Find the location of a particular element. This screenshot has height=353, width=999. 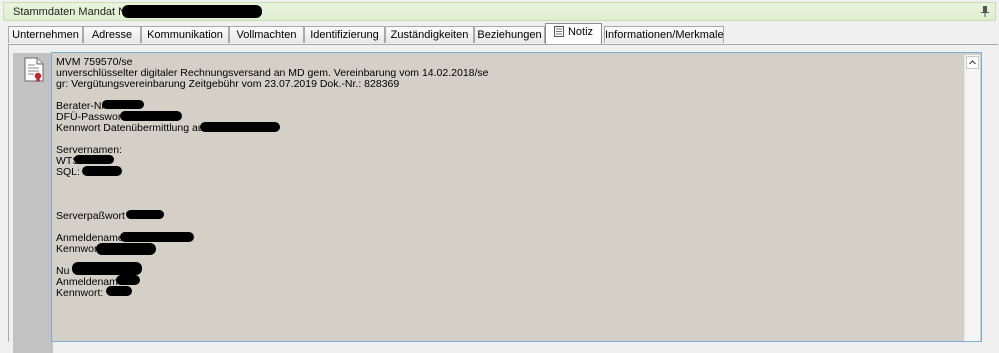

title-bar: Stammdaten Mandat Nr. is located at coordinates (499, 11).